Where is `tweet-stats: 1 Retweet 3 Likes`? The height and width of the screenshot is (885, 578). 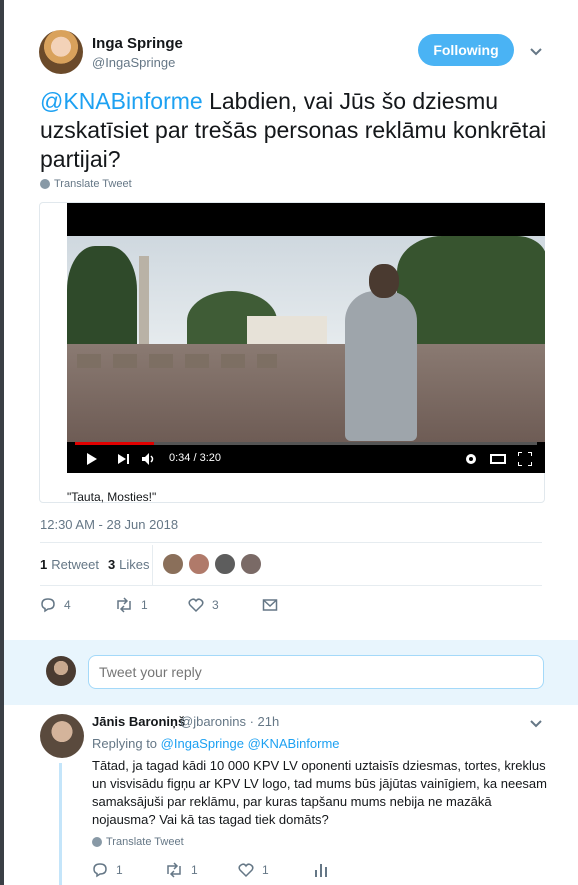
tweet-stats: 1 Retweet 3 Likes is located at coordinates (95, 564).